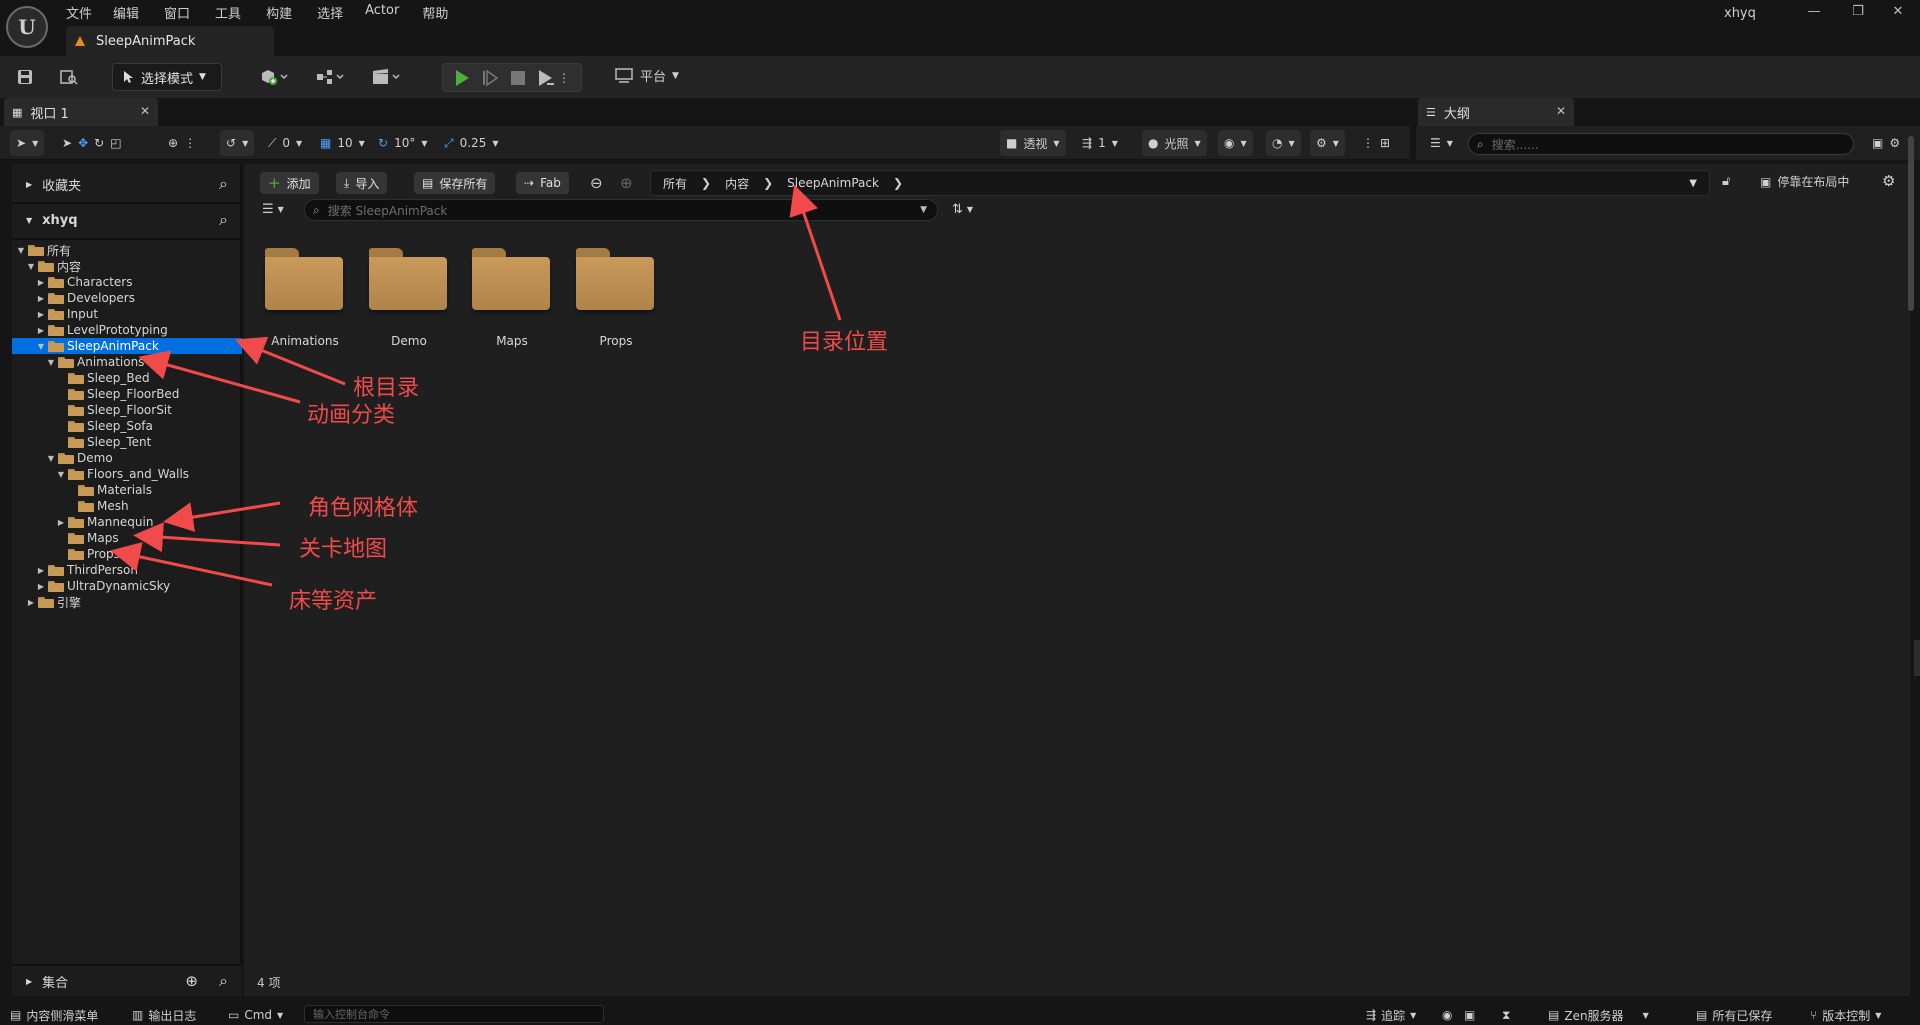 This screenshot has width=1920, height=1025. I want to click on save-status: ▤ 所有已保存, so click(1734, 1015).